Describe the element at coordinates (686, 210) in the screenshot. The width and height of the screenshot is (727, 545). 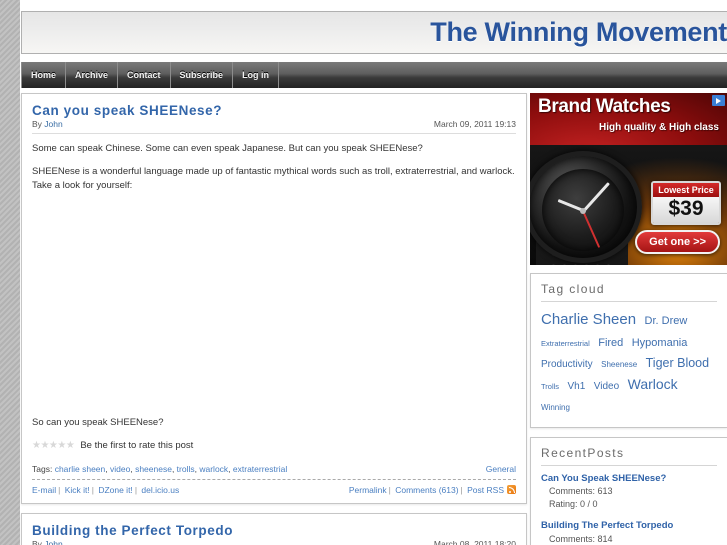
I see `ad-price-value: $39` at that location.